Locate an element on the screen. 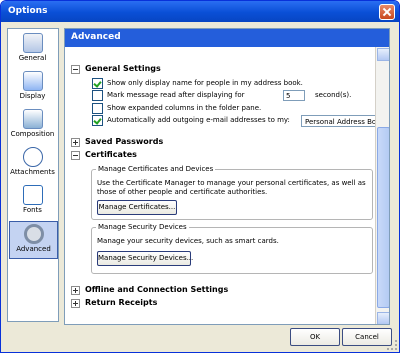  scrollbar is located at coordinates (382, 185).